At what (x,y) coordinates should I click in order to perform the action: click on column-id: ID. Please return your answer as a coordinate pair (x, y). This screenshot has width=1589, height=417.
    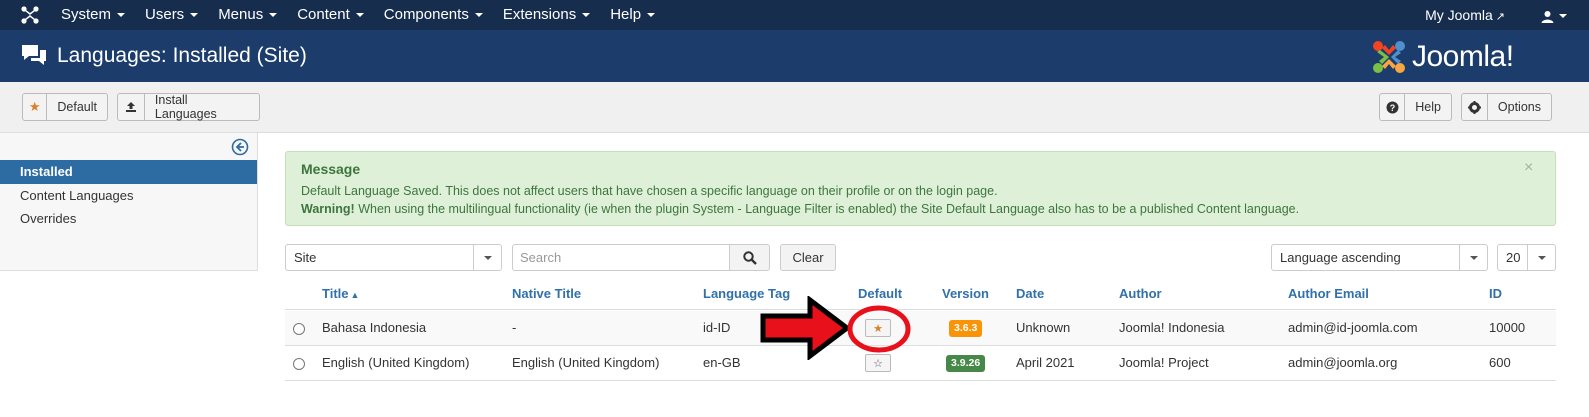
    Looking at the image, I should click on (1495, 293).